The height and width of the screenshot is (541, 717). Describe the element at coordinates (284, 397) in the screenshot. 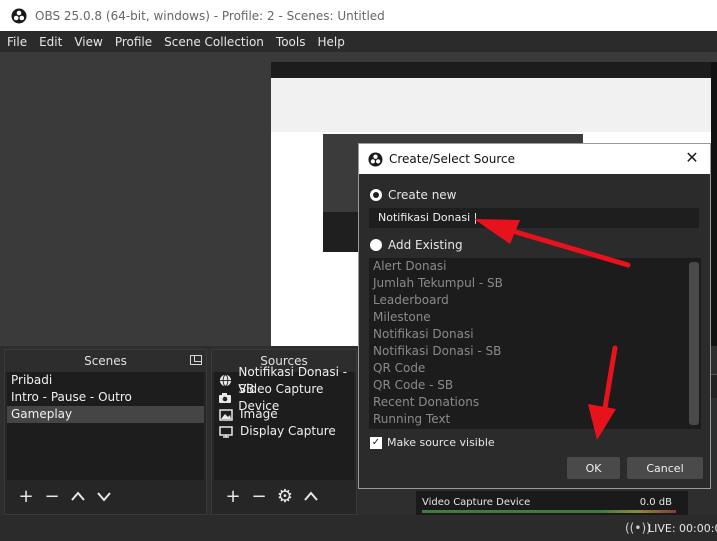

I see `source-item: Video Capture Device` at that location.